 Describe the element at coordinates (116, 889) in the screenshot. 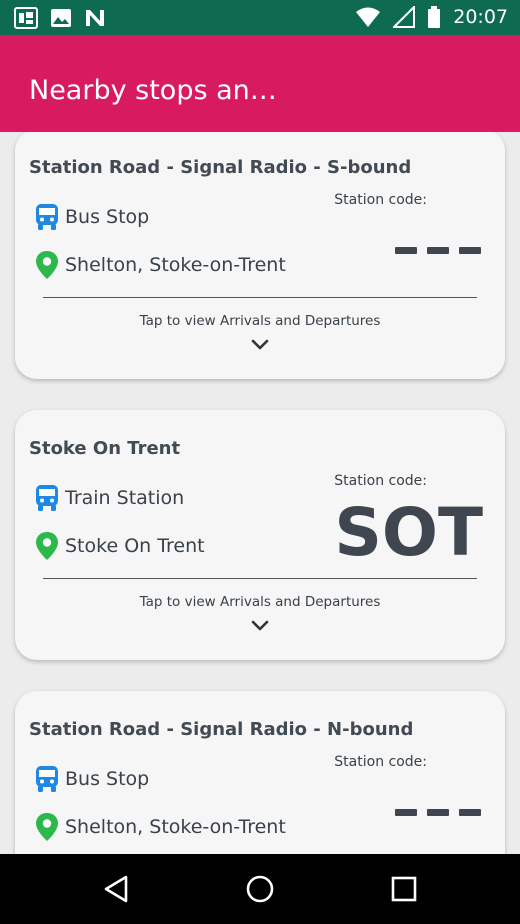

I see `back-icon` at that location.